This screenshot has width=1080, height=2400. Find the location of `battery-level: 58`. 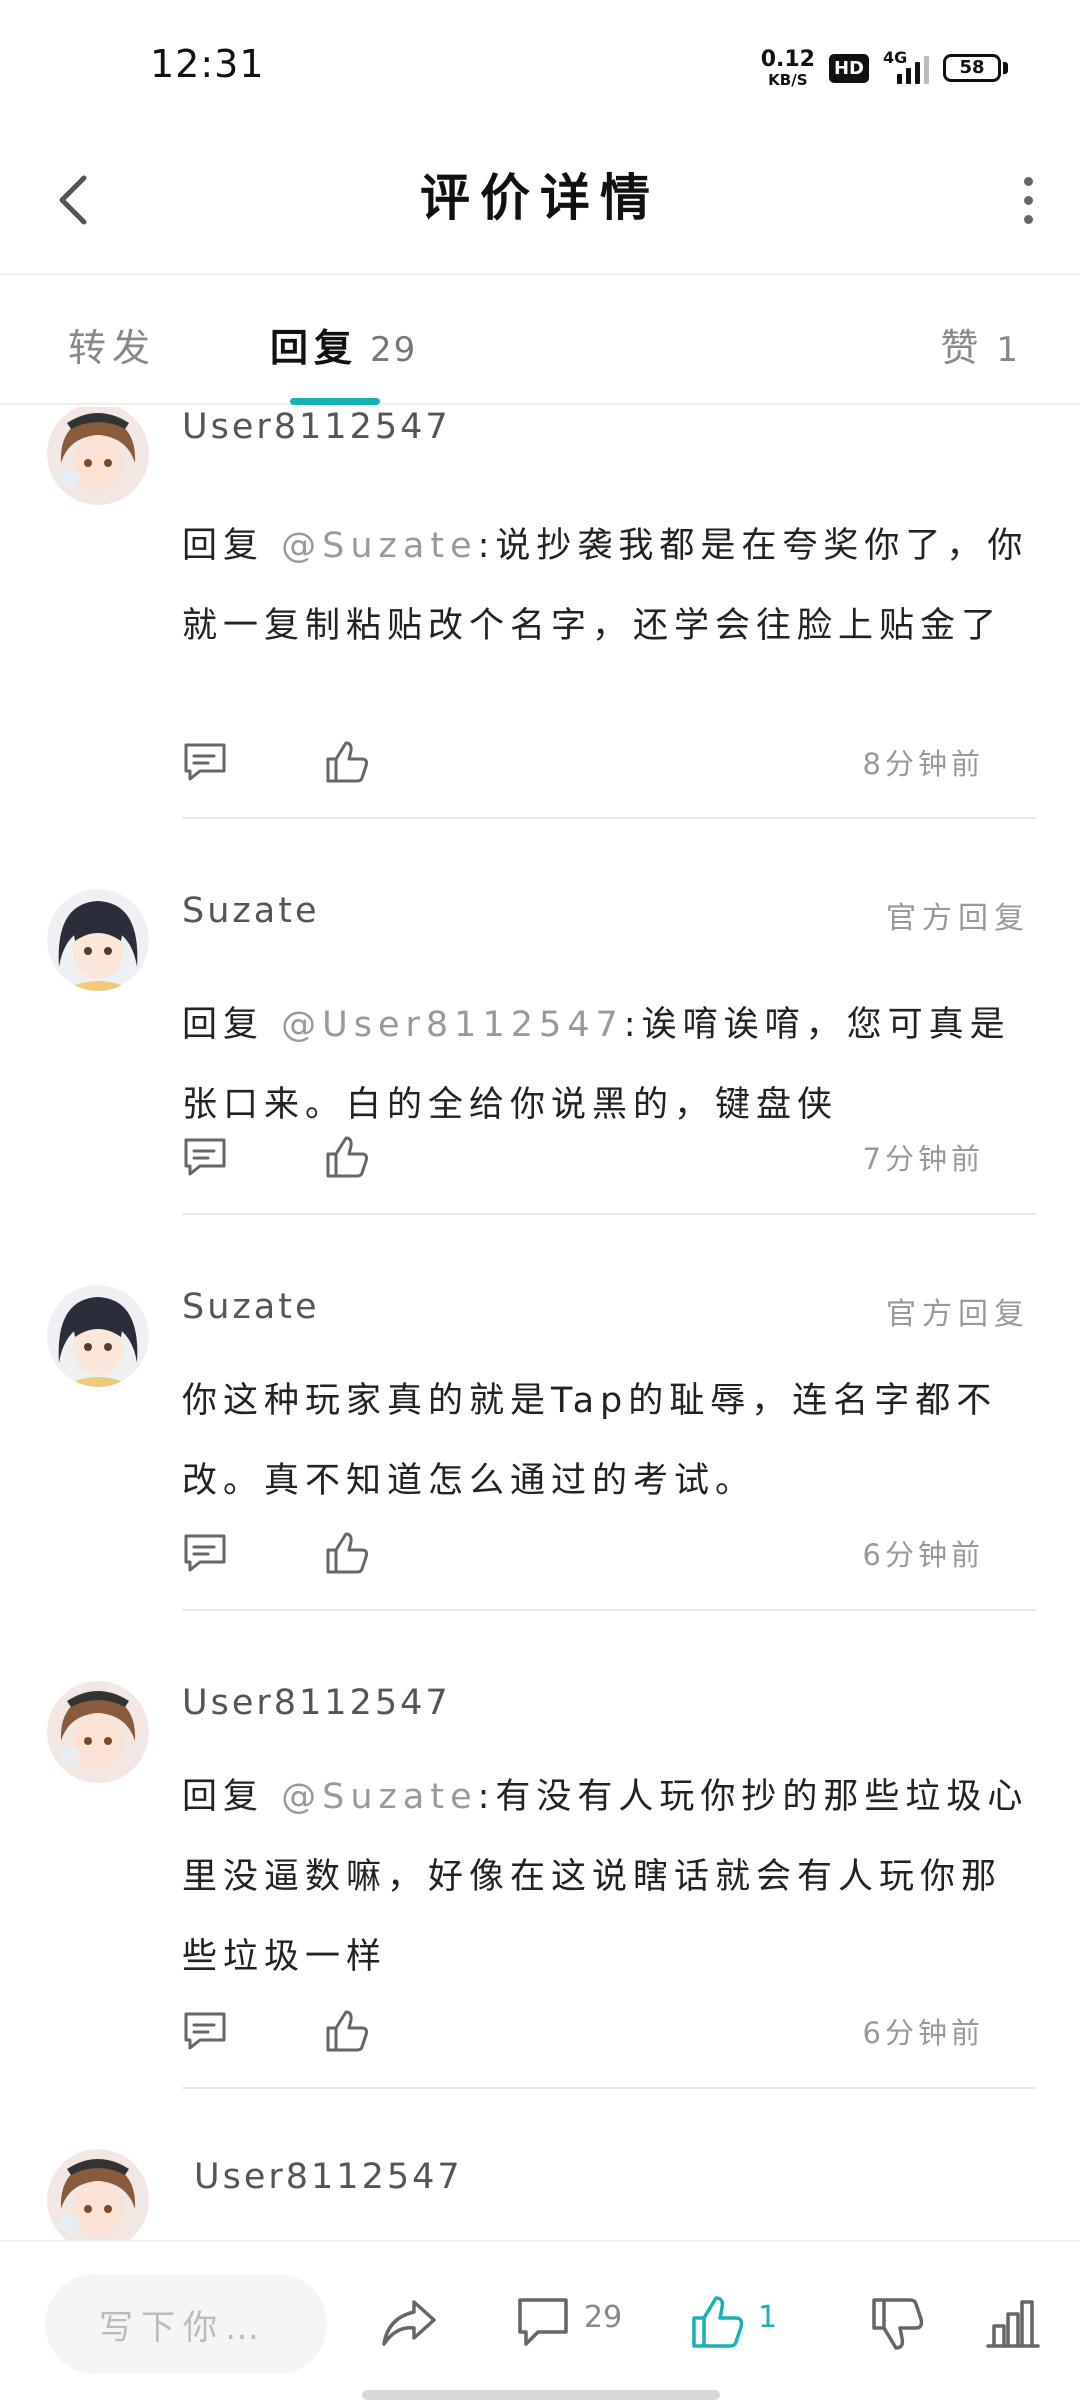

battery-level: 58 is located at coordinates (972, 68).